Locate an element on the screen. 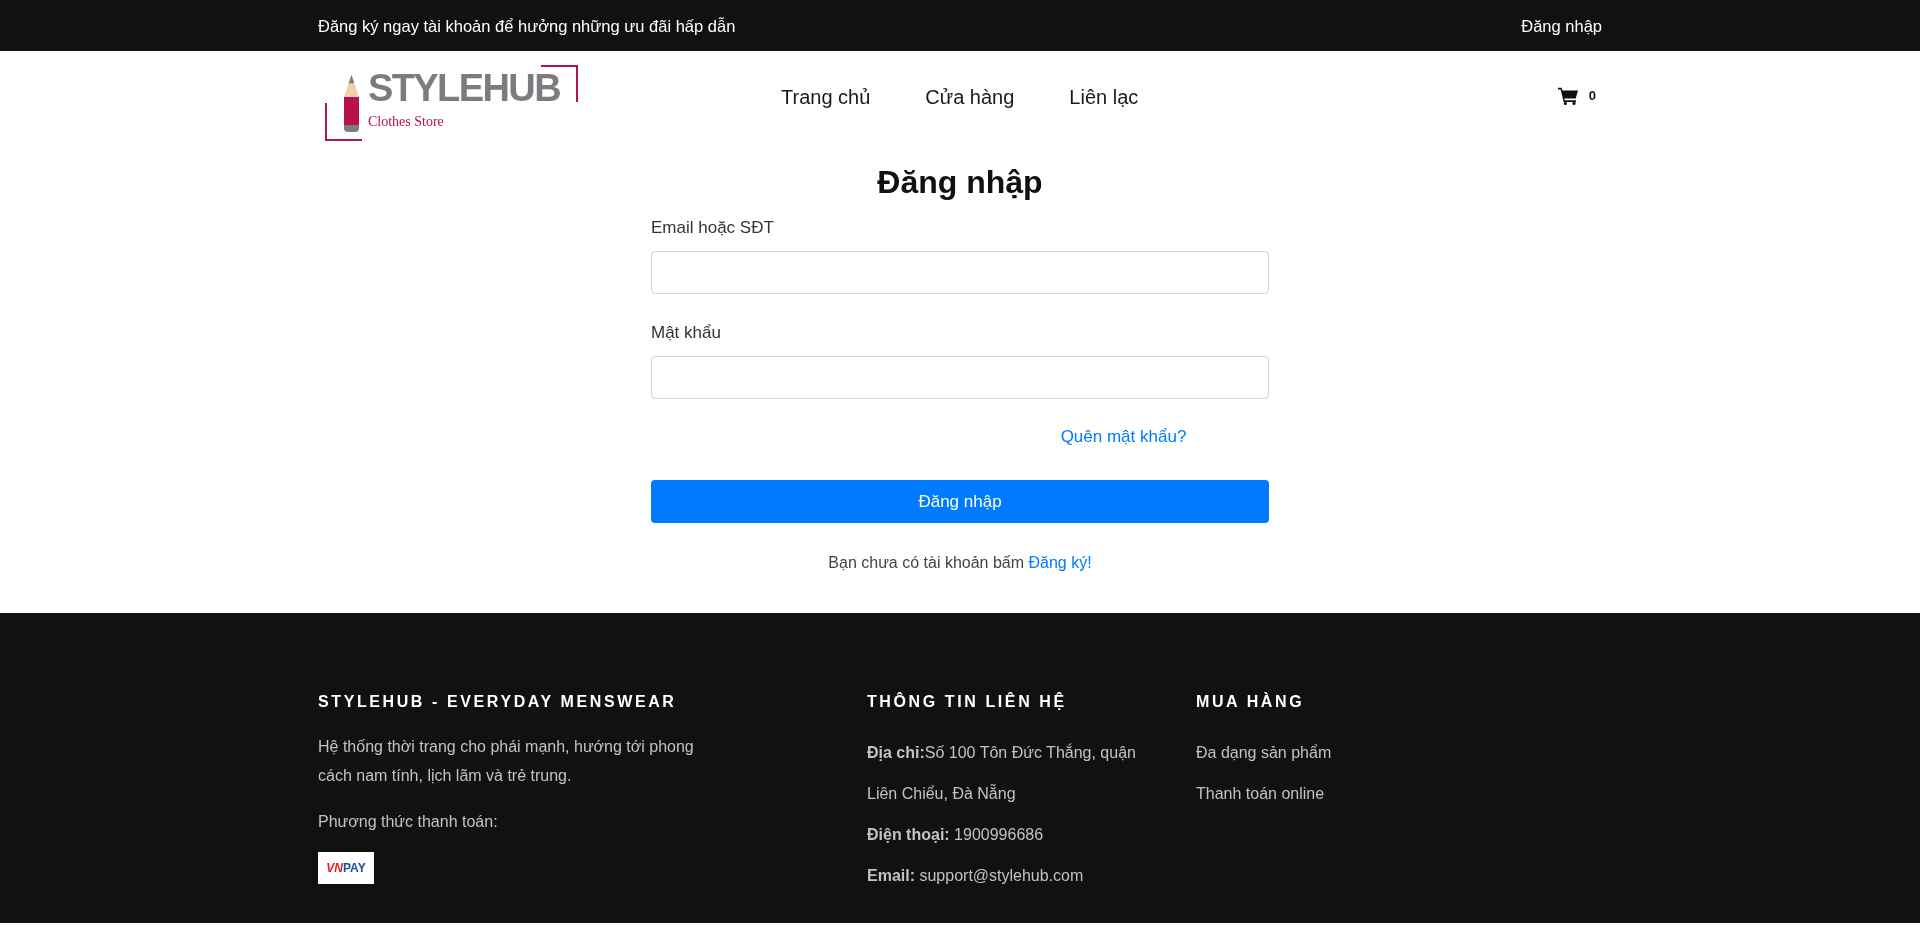  cart-link: 0 is located at coordinates (1576, 96).